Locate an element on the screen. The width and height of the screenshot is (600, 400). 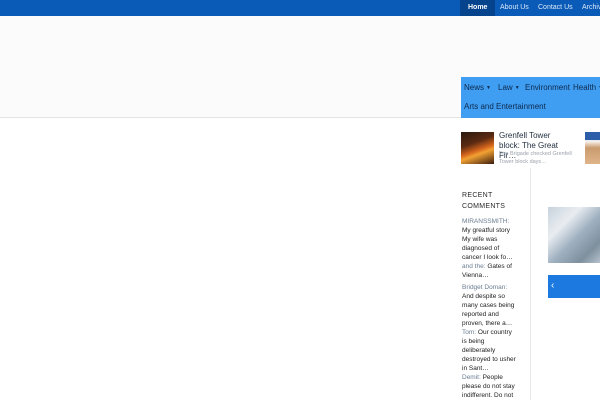
nav-item-arts-label: Arts and Entertainment is located at coordinates (505, 106).